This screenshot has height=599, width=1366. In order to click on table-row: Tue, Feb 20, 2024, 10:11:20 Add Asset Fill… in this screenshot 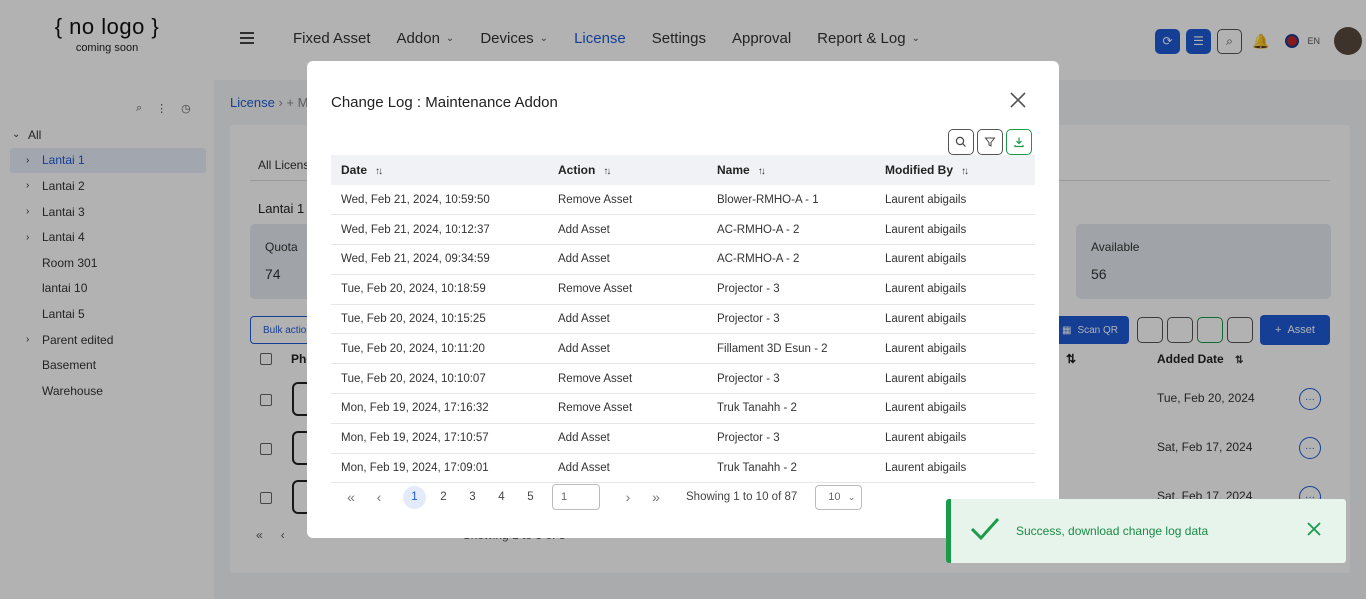, I will do `click(683, 349)`.